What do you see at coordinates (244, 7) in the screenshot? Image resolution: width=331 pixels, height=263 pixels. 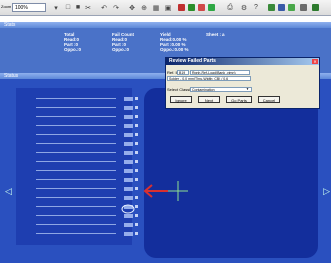 I see `settings-icon: ⚙` at bounding box center [244, 7].